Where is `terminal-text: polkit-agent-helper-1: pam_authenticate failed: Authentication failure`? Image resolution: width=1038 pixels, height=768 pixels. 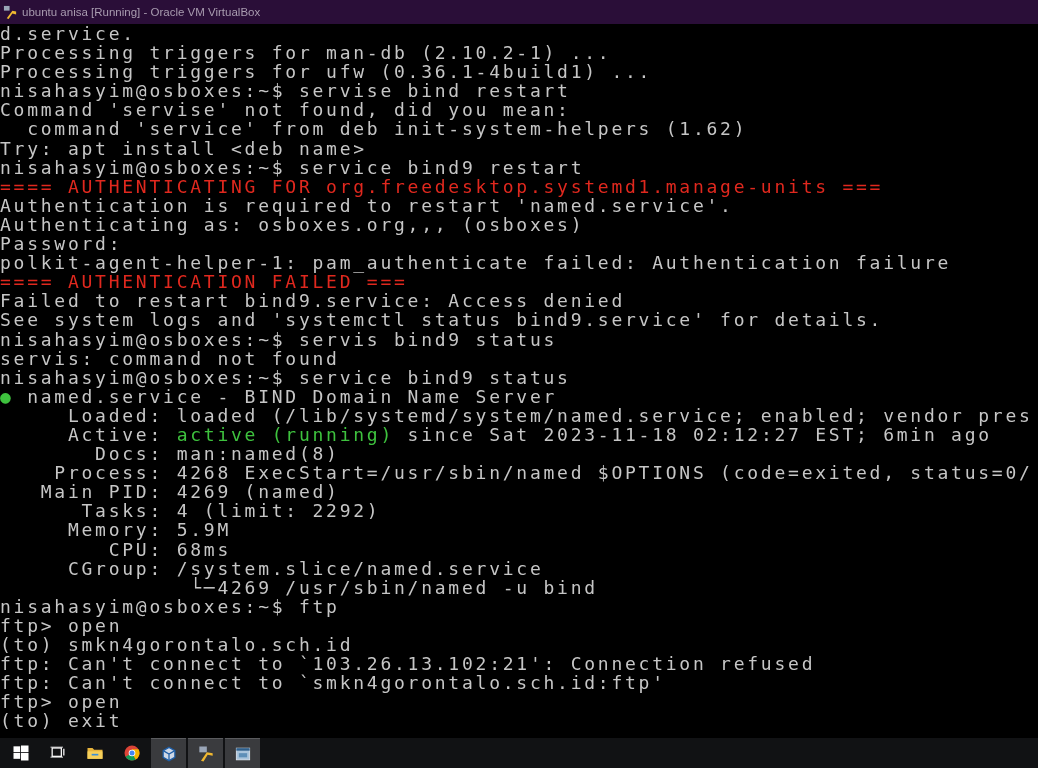
terminal-text: polkit-agent-helper-1: pam_authenticate failed: Authentication failure is located at coordinates (476, 263).